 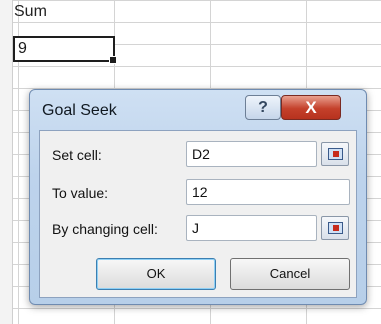 I want to click on active-cell: 9, so click(x=65, y=50).